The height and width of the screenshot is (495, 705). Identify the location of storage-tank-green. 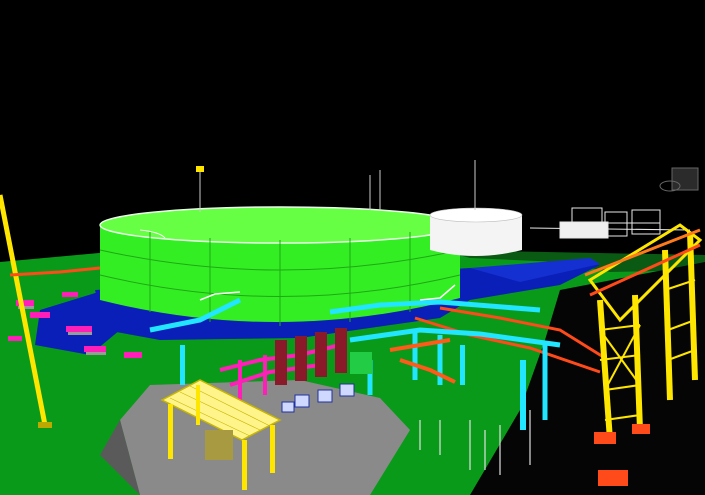
(280, 266).